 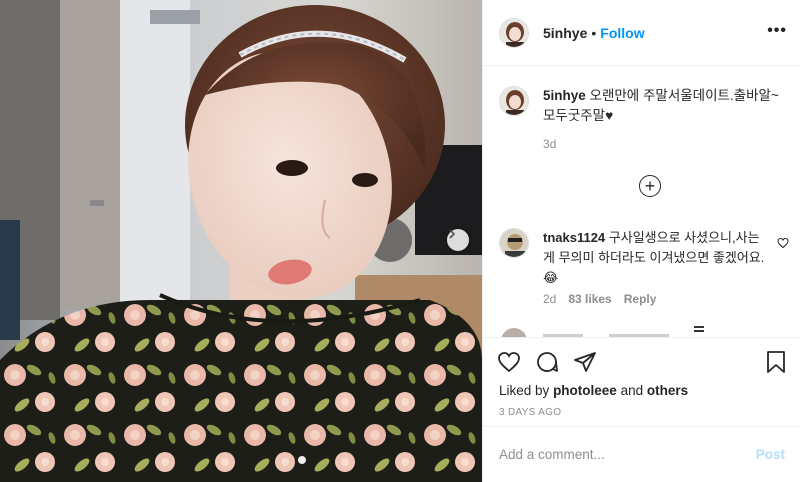 What do you see at coordinates (524, 390) in the screenshot?
I see `liked-by-prefix: Liked by` at bounding box center [524, 390].